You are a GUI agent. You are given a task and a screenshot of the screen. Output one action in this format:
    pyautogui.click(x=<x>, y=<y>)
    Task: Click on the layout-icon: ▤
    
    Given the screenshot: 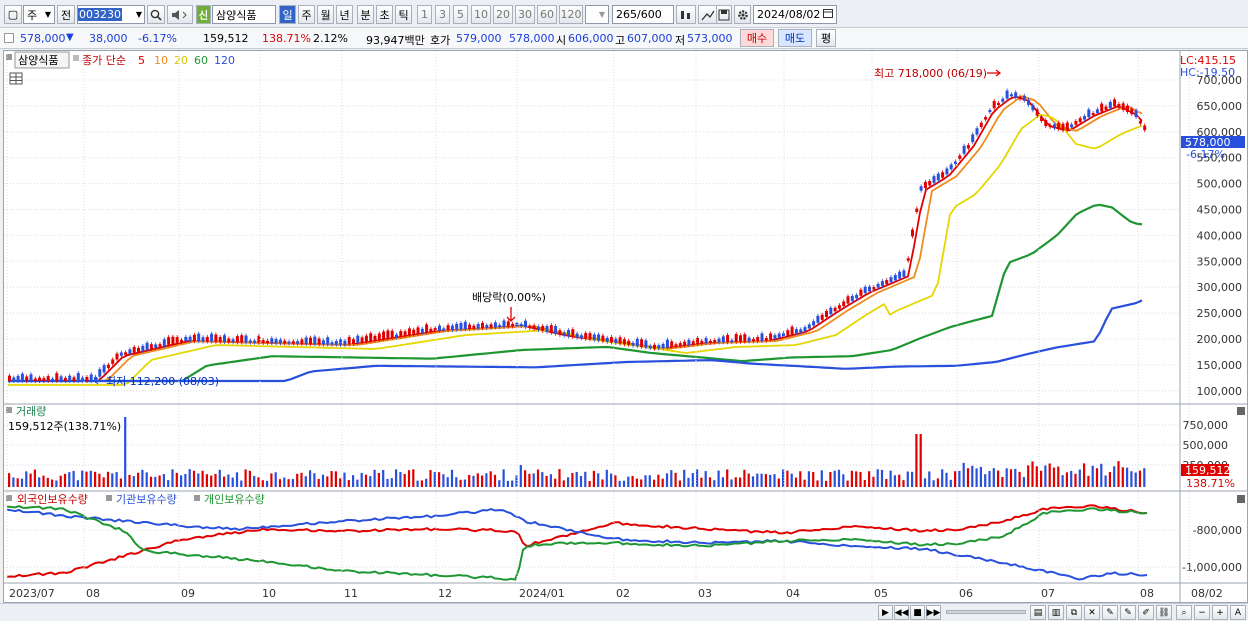 What is the action you would take?
    pyautogui.click(x=1038, y=612)
    